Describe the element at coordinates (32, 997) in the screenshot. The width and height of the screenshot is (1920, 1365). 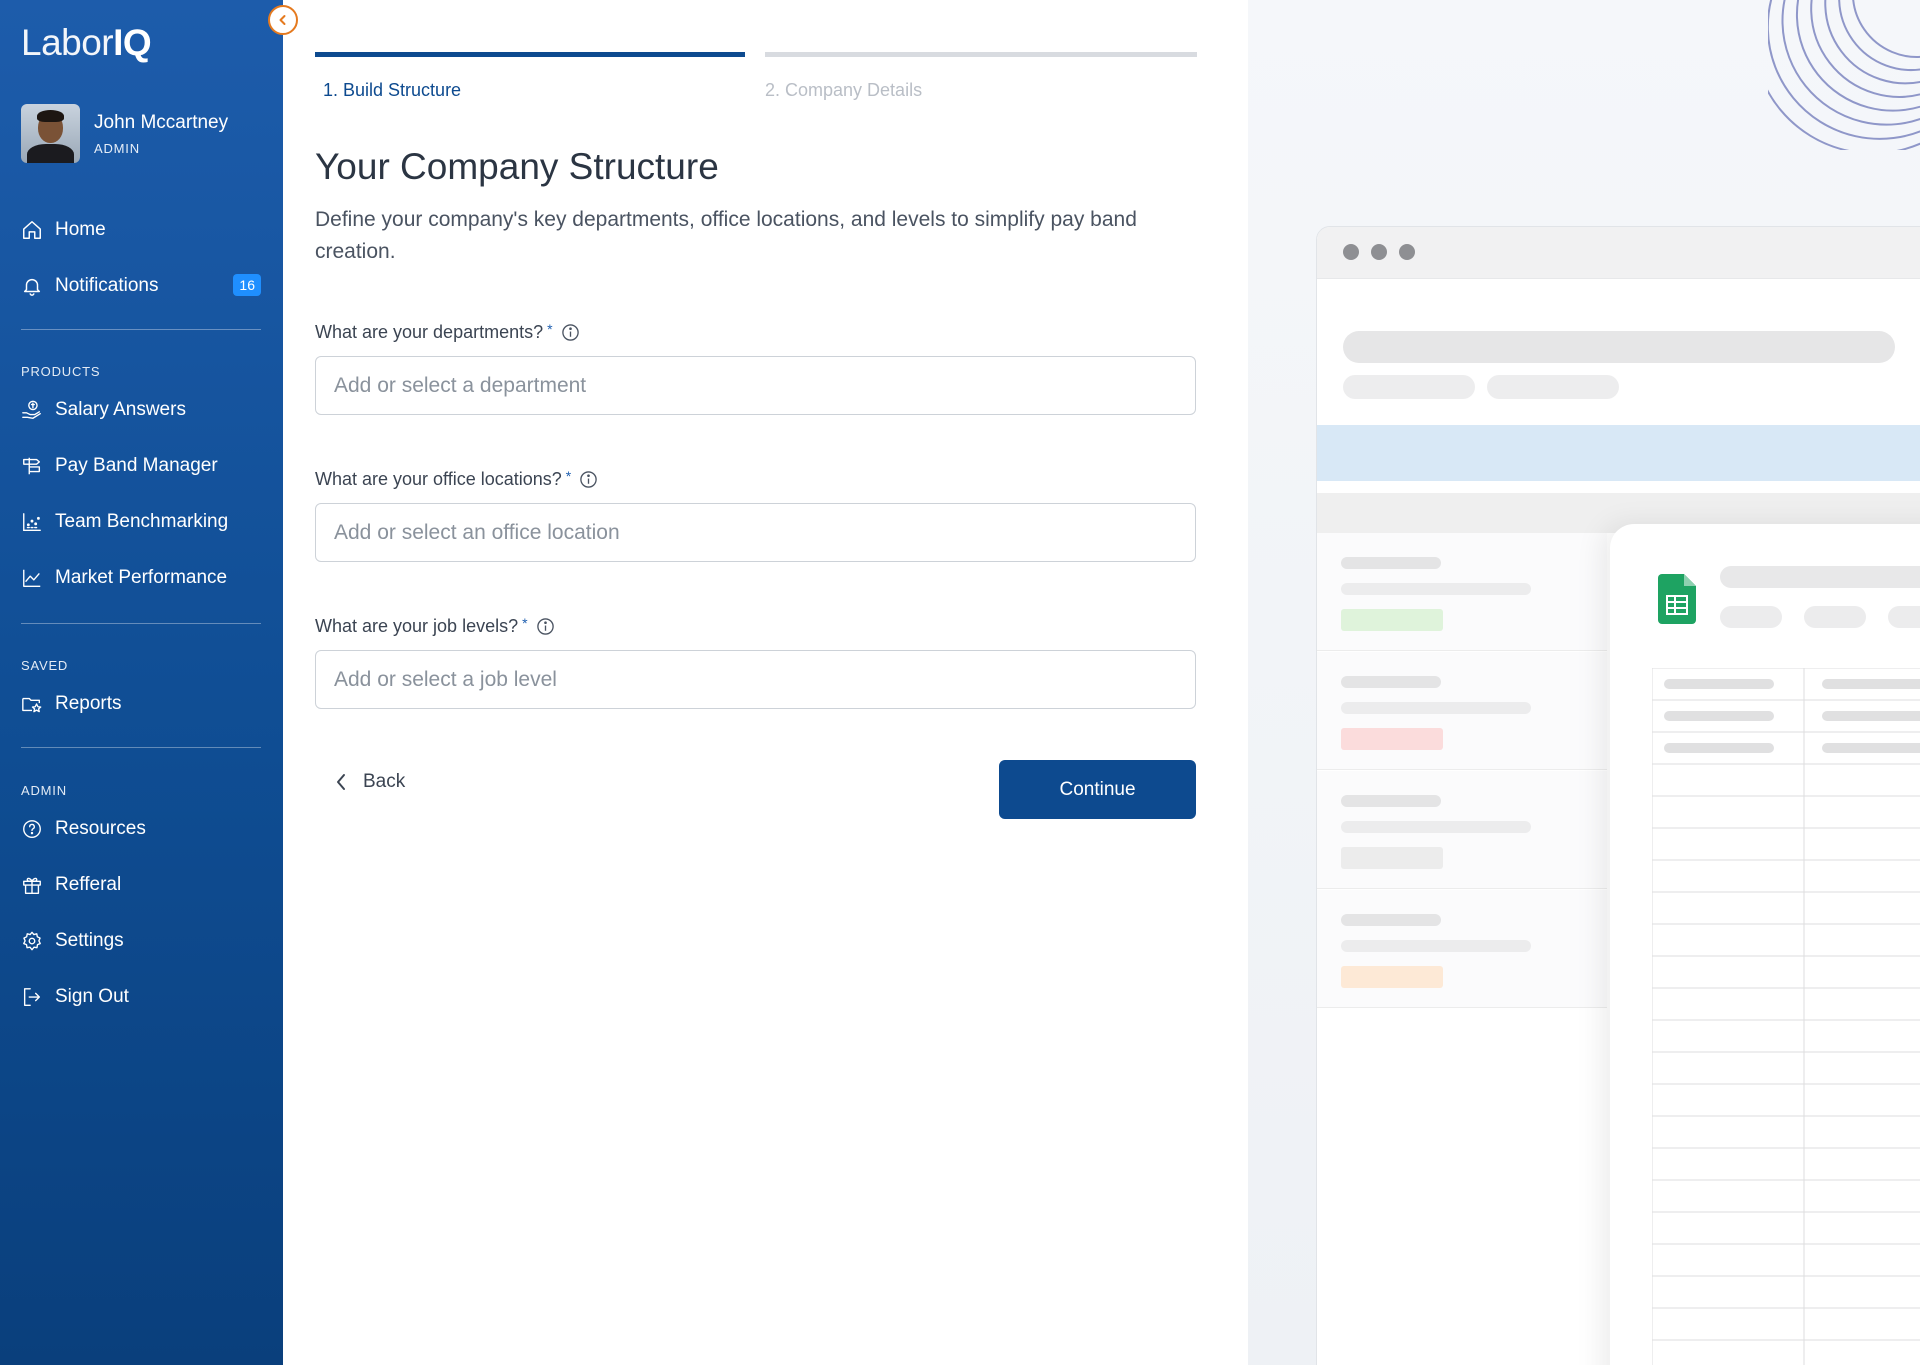
I see `sign-out-icon` at that location.